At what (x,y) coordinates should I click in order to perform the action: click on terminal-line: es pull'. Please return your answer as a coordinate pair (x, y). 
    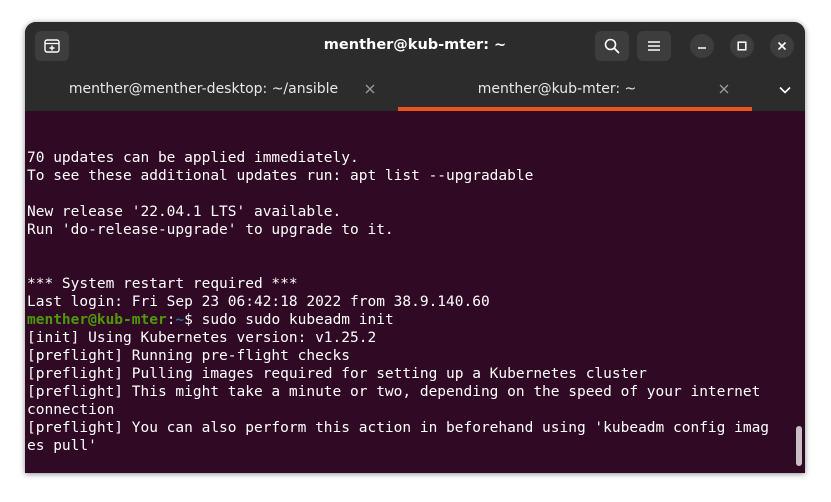
    Looking at the image, I should click on (62, 446).